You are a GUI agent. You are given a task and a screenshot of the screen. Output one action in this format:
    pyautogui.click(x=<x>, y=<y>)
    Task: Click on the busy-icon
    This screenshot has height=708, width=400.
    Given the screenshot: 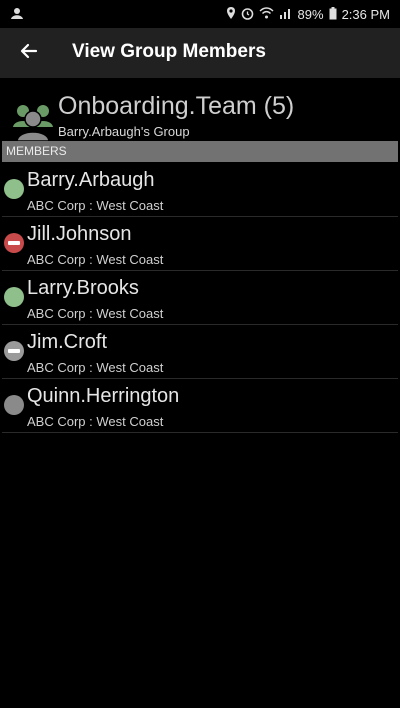 What is the action you would take?
    pyautogui.click(x=14, y=243)
    